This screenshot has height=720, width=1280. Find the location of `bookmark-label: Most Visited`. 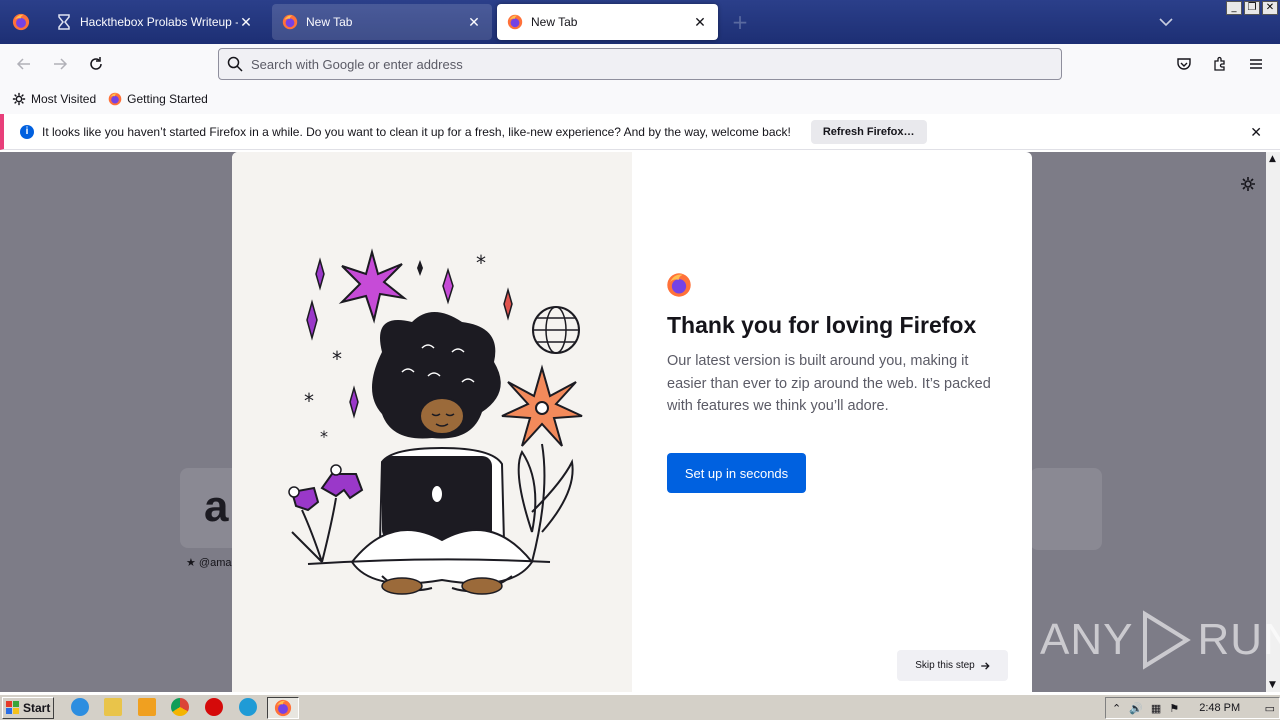

bookmark-label: Most Visited is located at coordinates (64, 99).